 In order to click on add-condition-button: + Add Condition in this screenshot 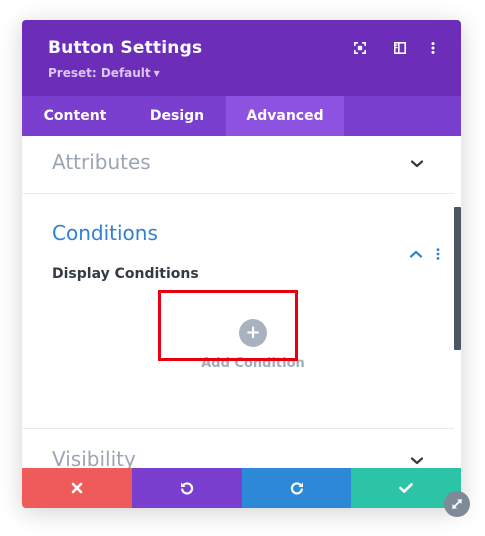, I will do `click(250, 343)`.